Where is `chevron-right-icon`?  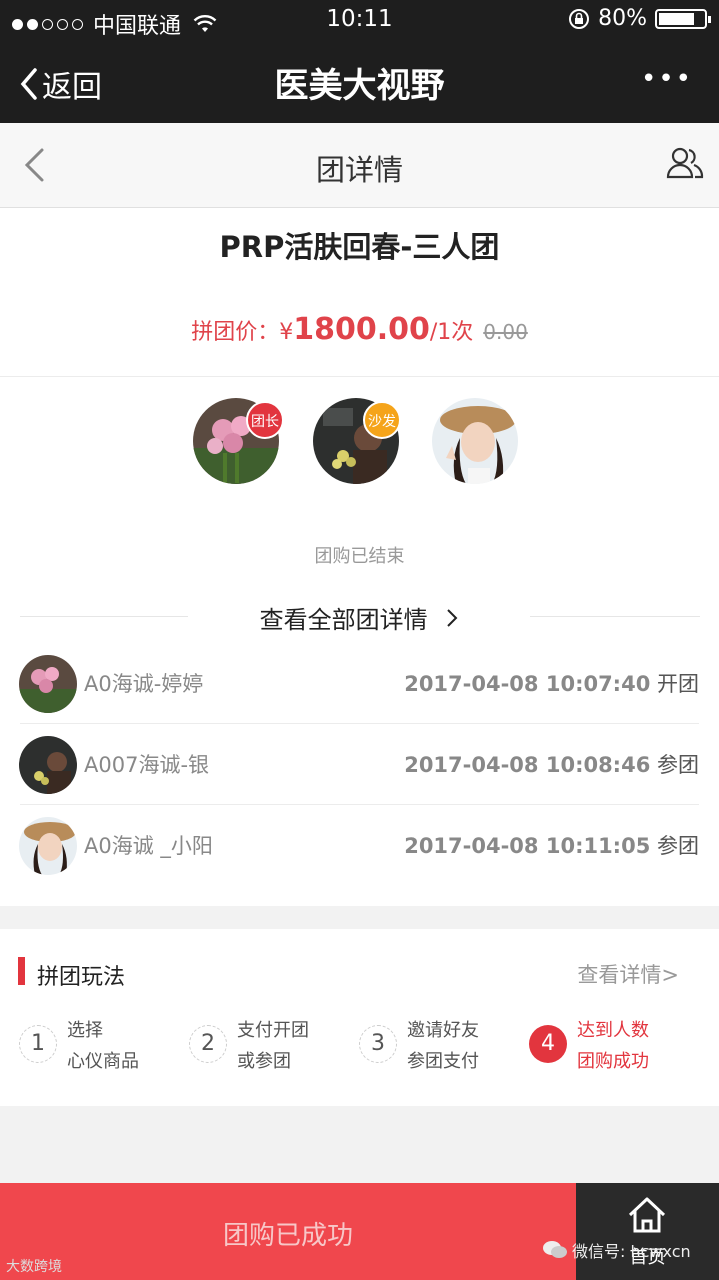 chevron-right-icon is located at coordinates (452, 618).